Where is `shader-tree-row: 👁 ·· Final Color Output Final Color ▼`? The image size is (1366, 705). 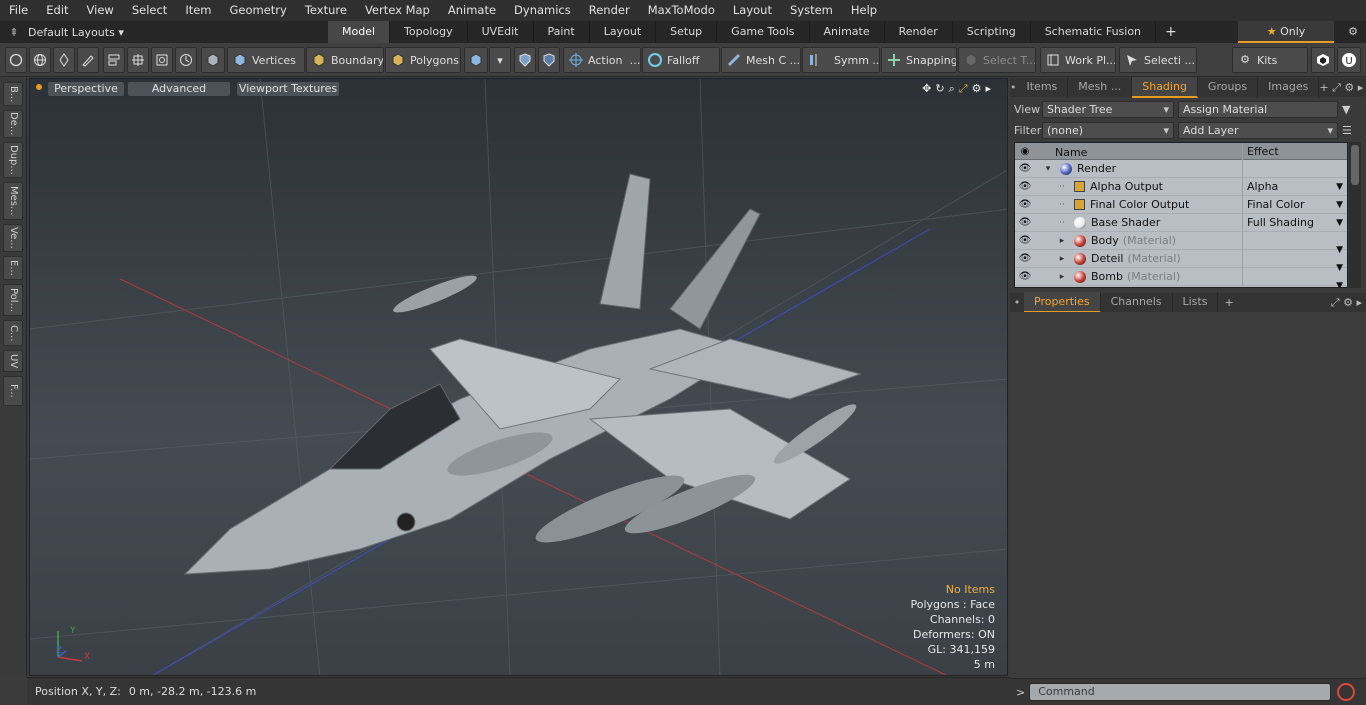 shader-tree-row: 👁 ·· Final Color Output Final Color ▼ is located at coordinates (1181, 204).